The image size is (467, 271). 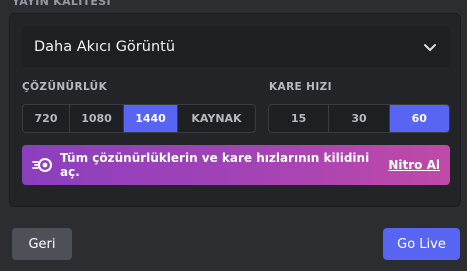 I want to click on framerate-selector: 15 30 60, so click(x=359, y=118).